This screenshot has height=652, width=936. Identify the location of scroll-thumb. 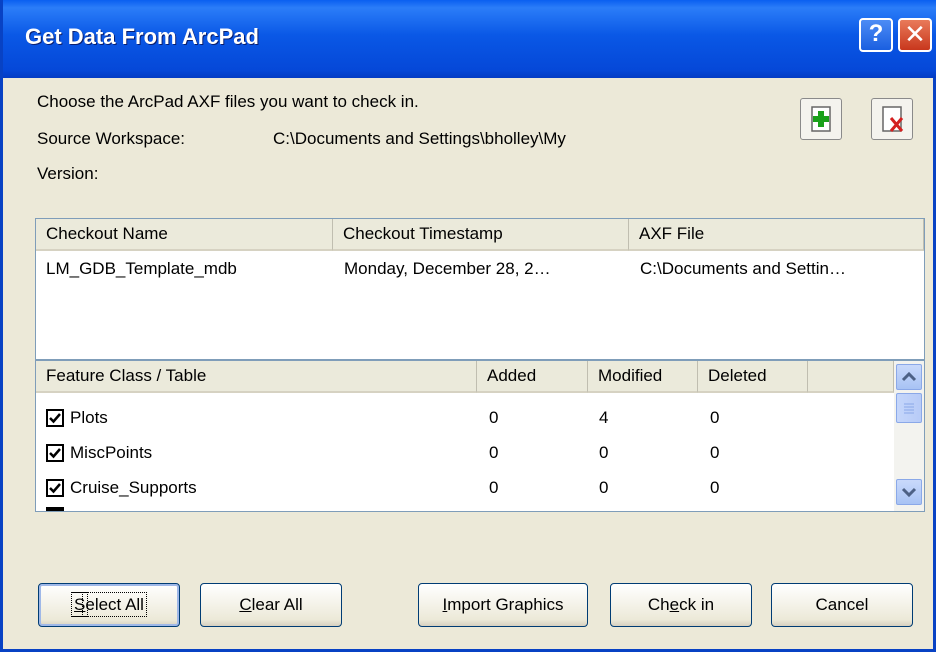
(909, 408).